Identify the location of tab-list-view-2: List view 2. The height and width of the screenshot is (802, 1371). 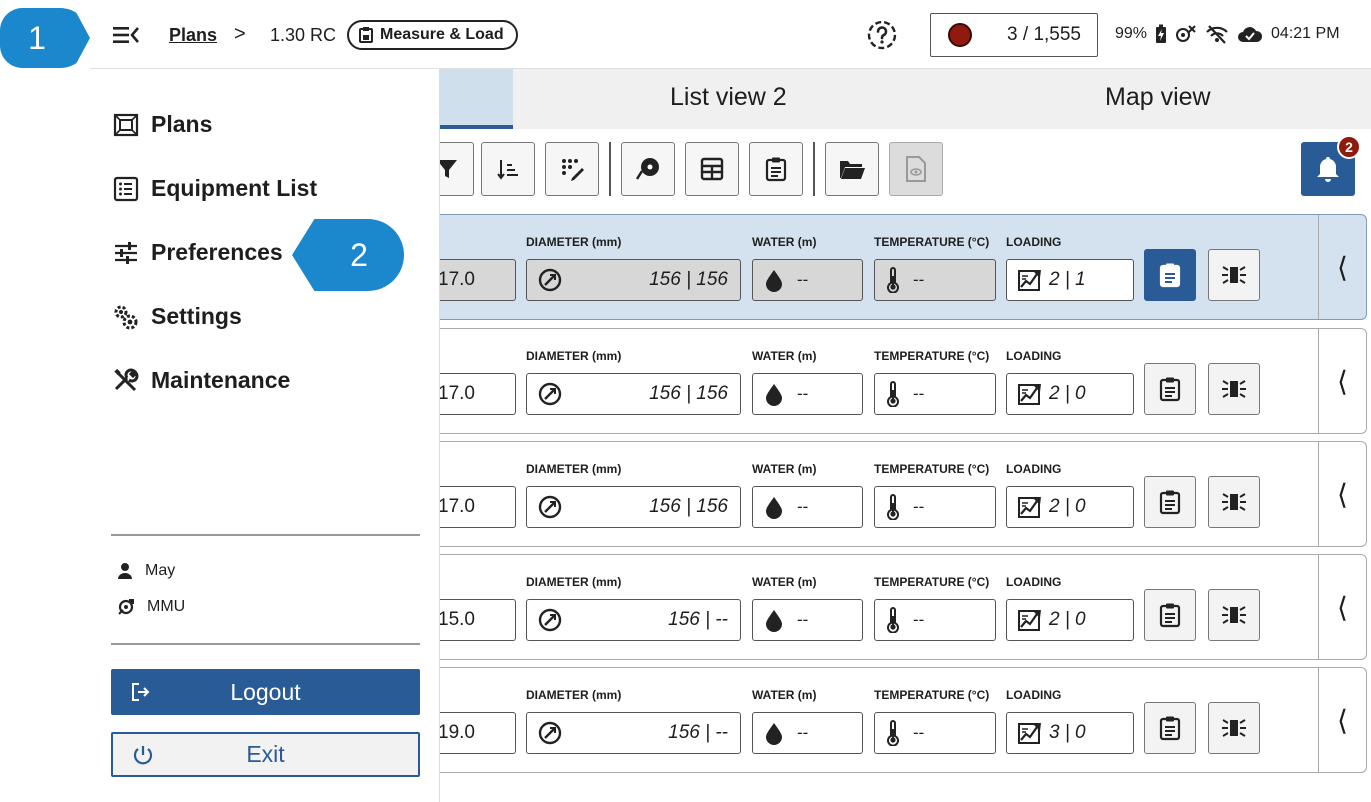
(728, 97).